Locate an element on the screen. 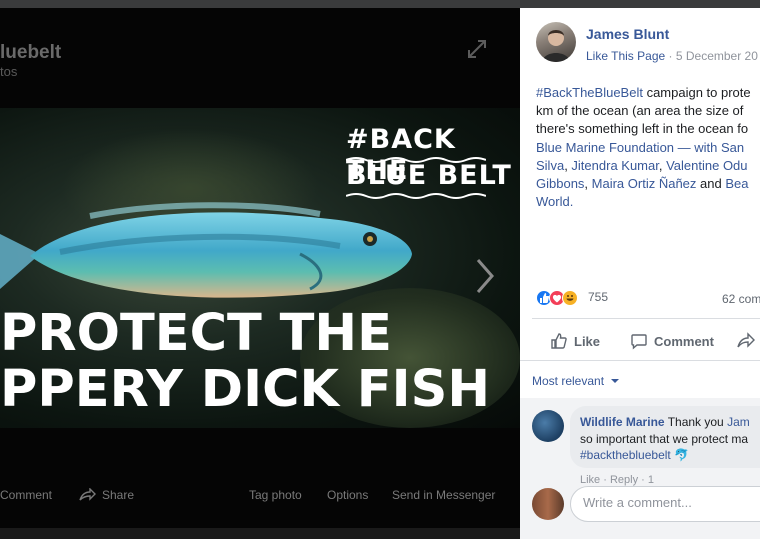  comment-count: 62 com is located at coordinates (741, 299).